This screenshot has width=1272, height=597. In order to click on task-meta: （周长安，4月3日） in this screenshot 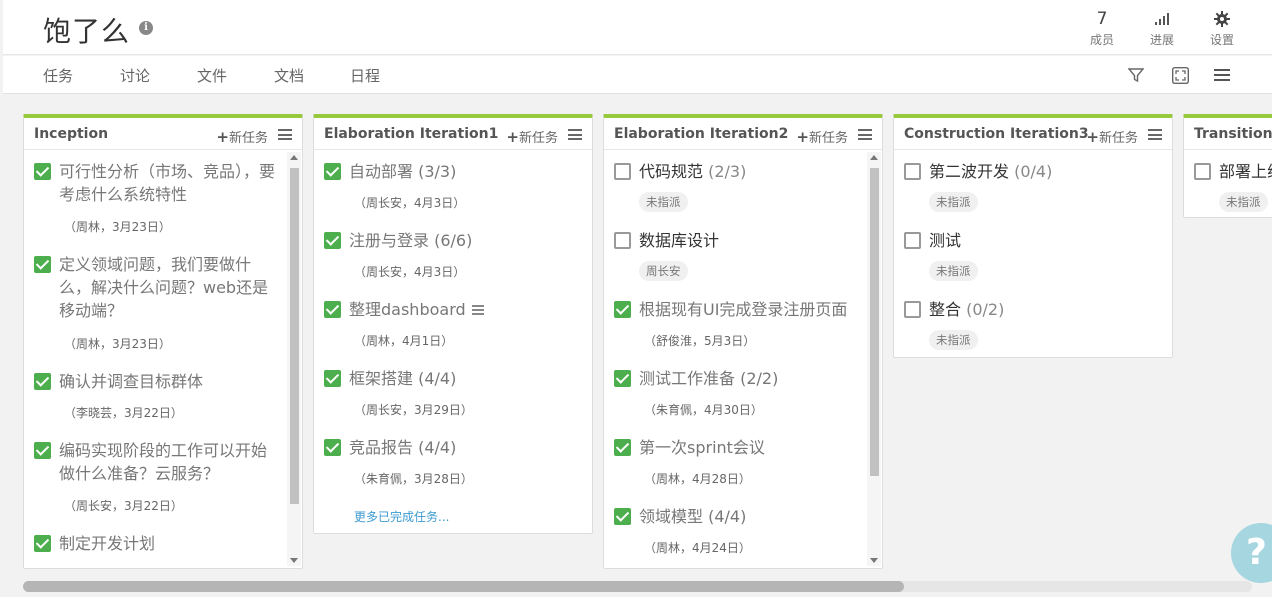, I will do `click(410, 203)`.